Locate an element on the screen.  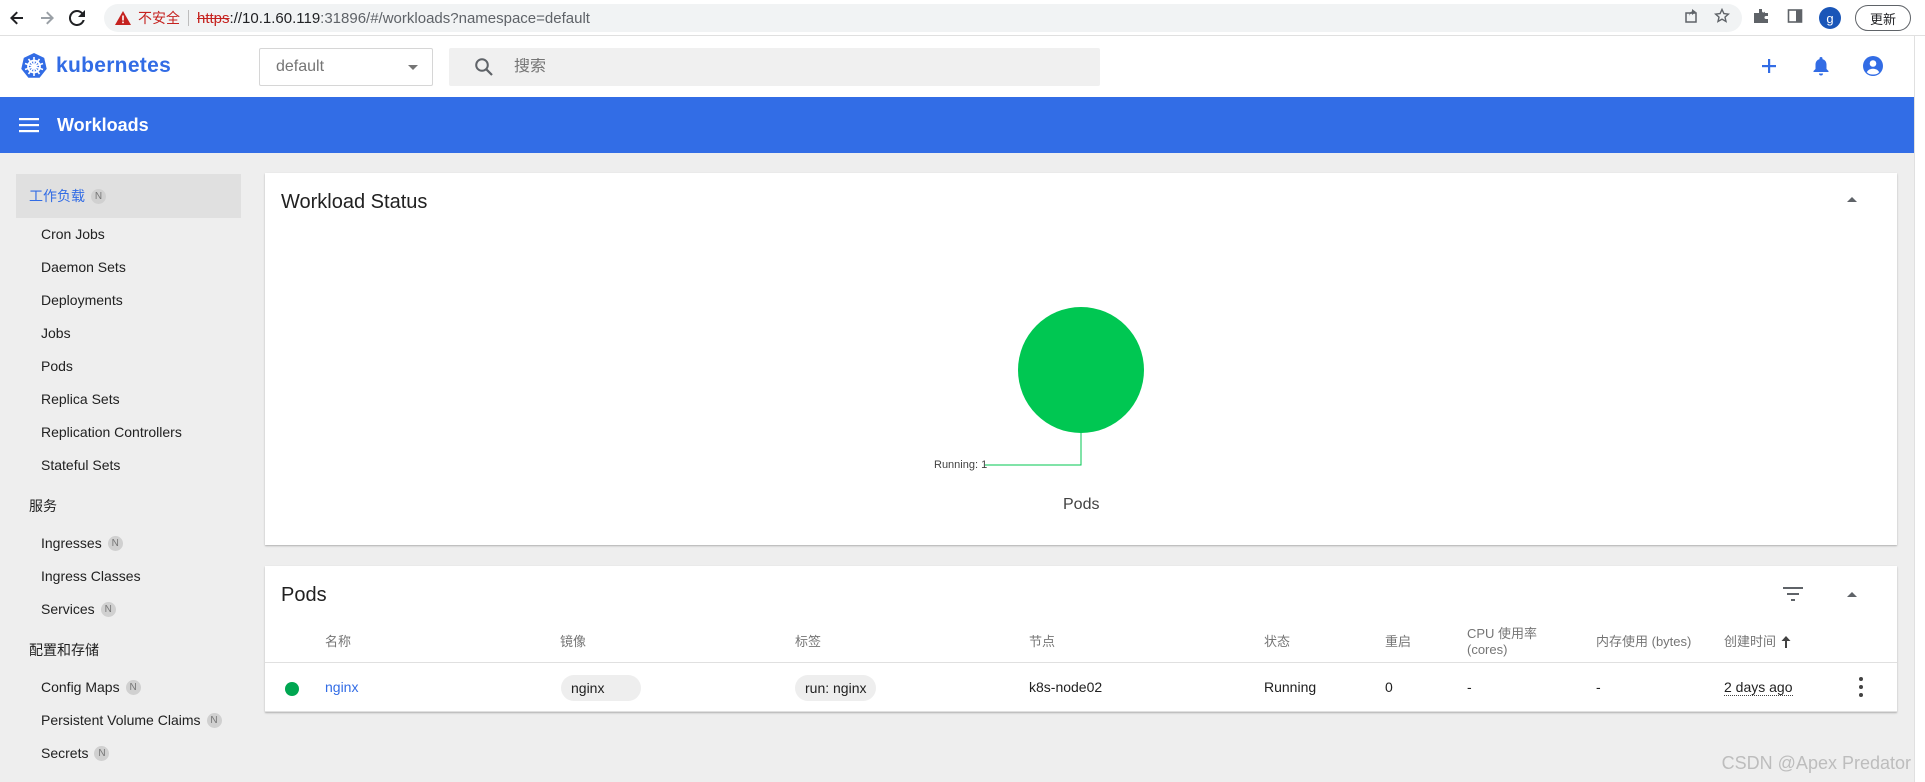
logo-text: kubernetes is located at coordinates (114, 65).